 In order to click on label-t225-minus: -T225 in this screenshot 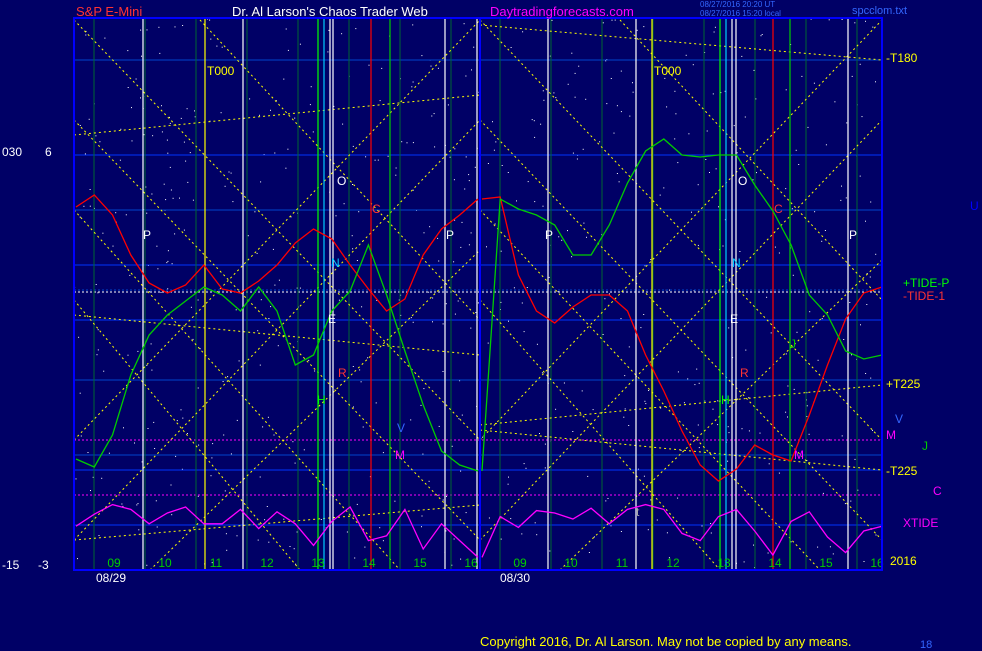, I will do `click(902, 471)`.